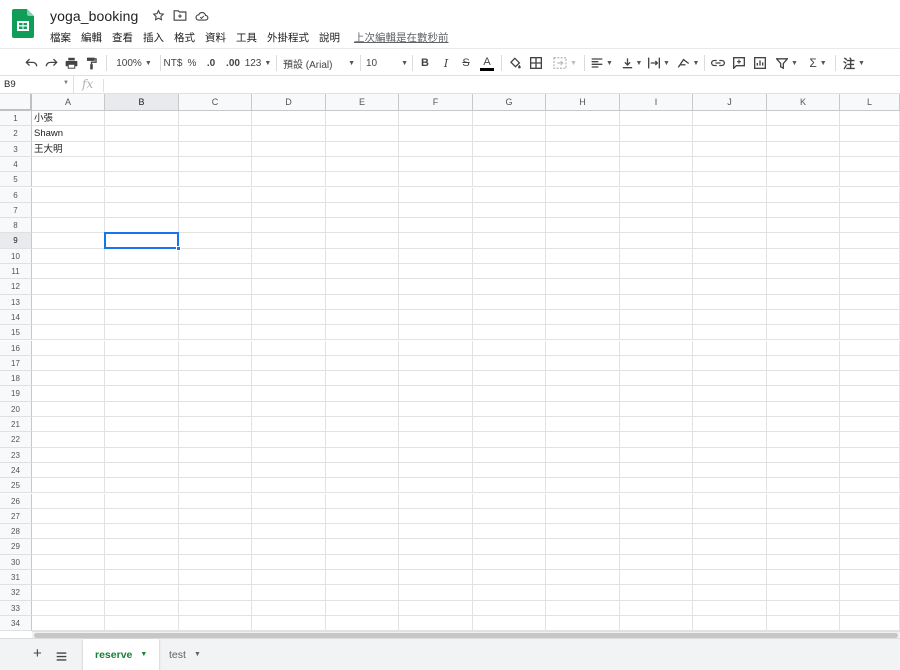  Describe the element at coordinates (436, 102) in the screenshot. I see `column-header-f: F` at that location.